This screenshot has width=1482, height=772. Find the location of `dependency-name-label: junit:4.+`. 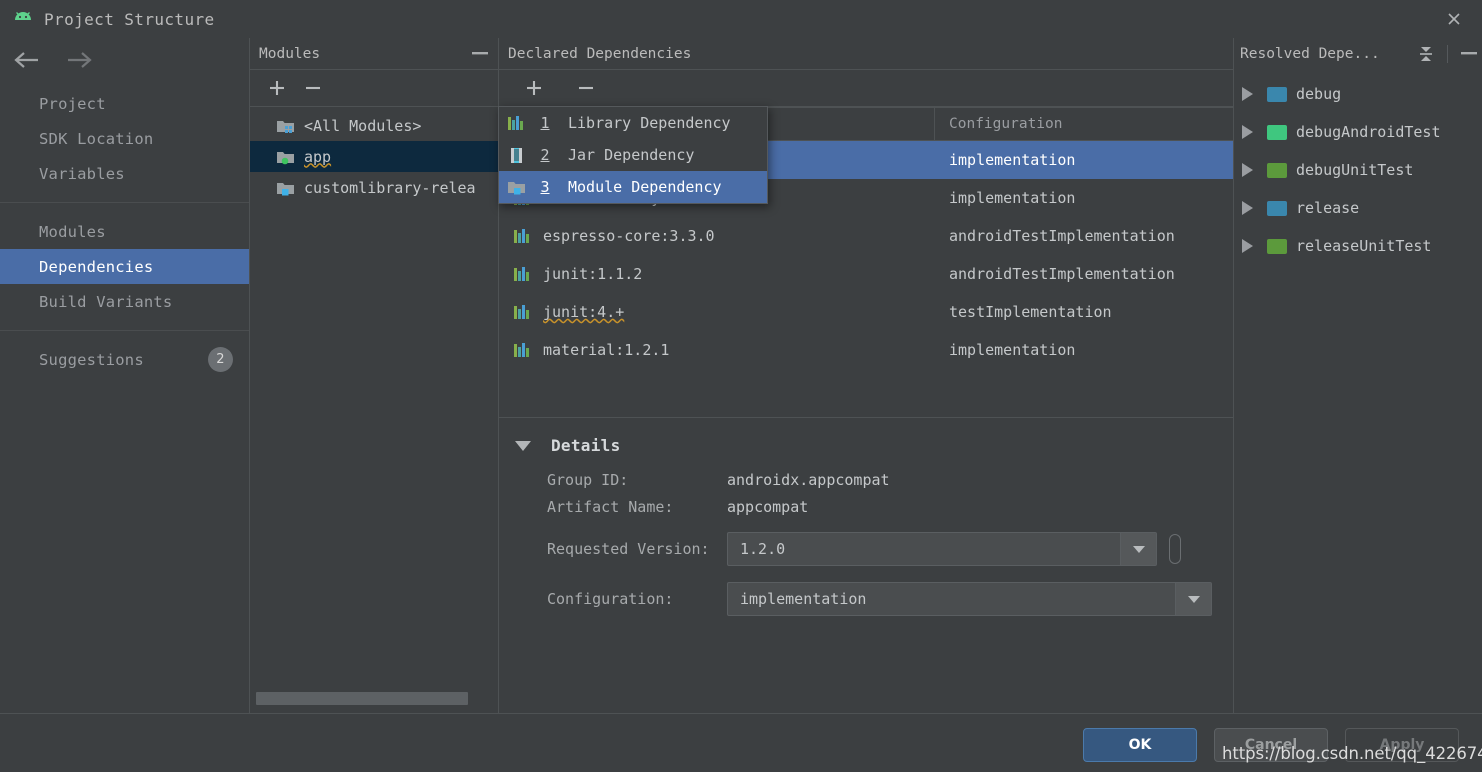

dependency-name-label: junit:4.+ is located at coordinates (584, 312).